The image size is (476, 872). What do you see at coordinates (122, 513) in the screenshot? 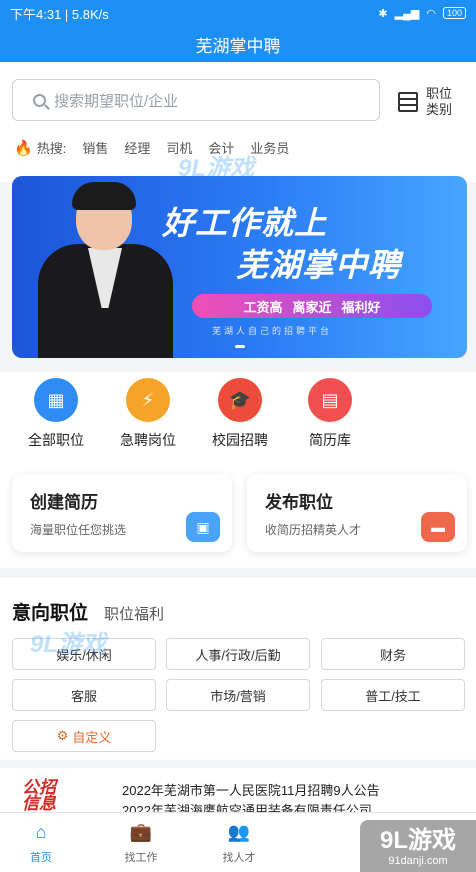
I see `create-resume-card: 创建简历 海量职位任您挑选 ▣` at bounding box center [122, 513].